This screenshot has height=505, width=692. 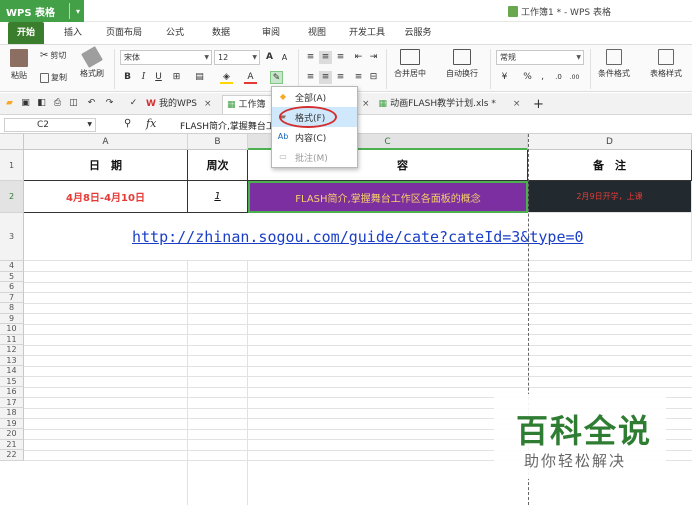 I want to click on undo-icon: ↶, so click(x=91, y=103).